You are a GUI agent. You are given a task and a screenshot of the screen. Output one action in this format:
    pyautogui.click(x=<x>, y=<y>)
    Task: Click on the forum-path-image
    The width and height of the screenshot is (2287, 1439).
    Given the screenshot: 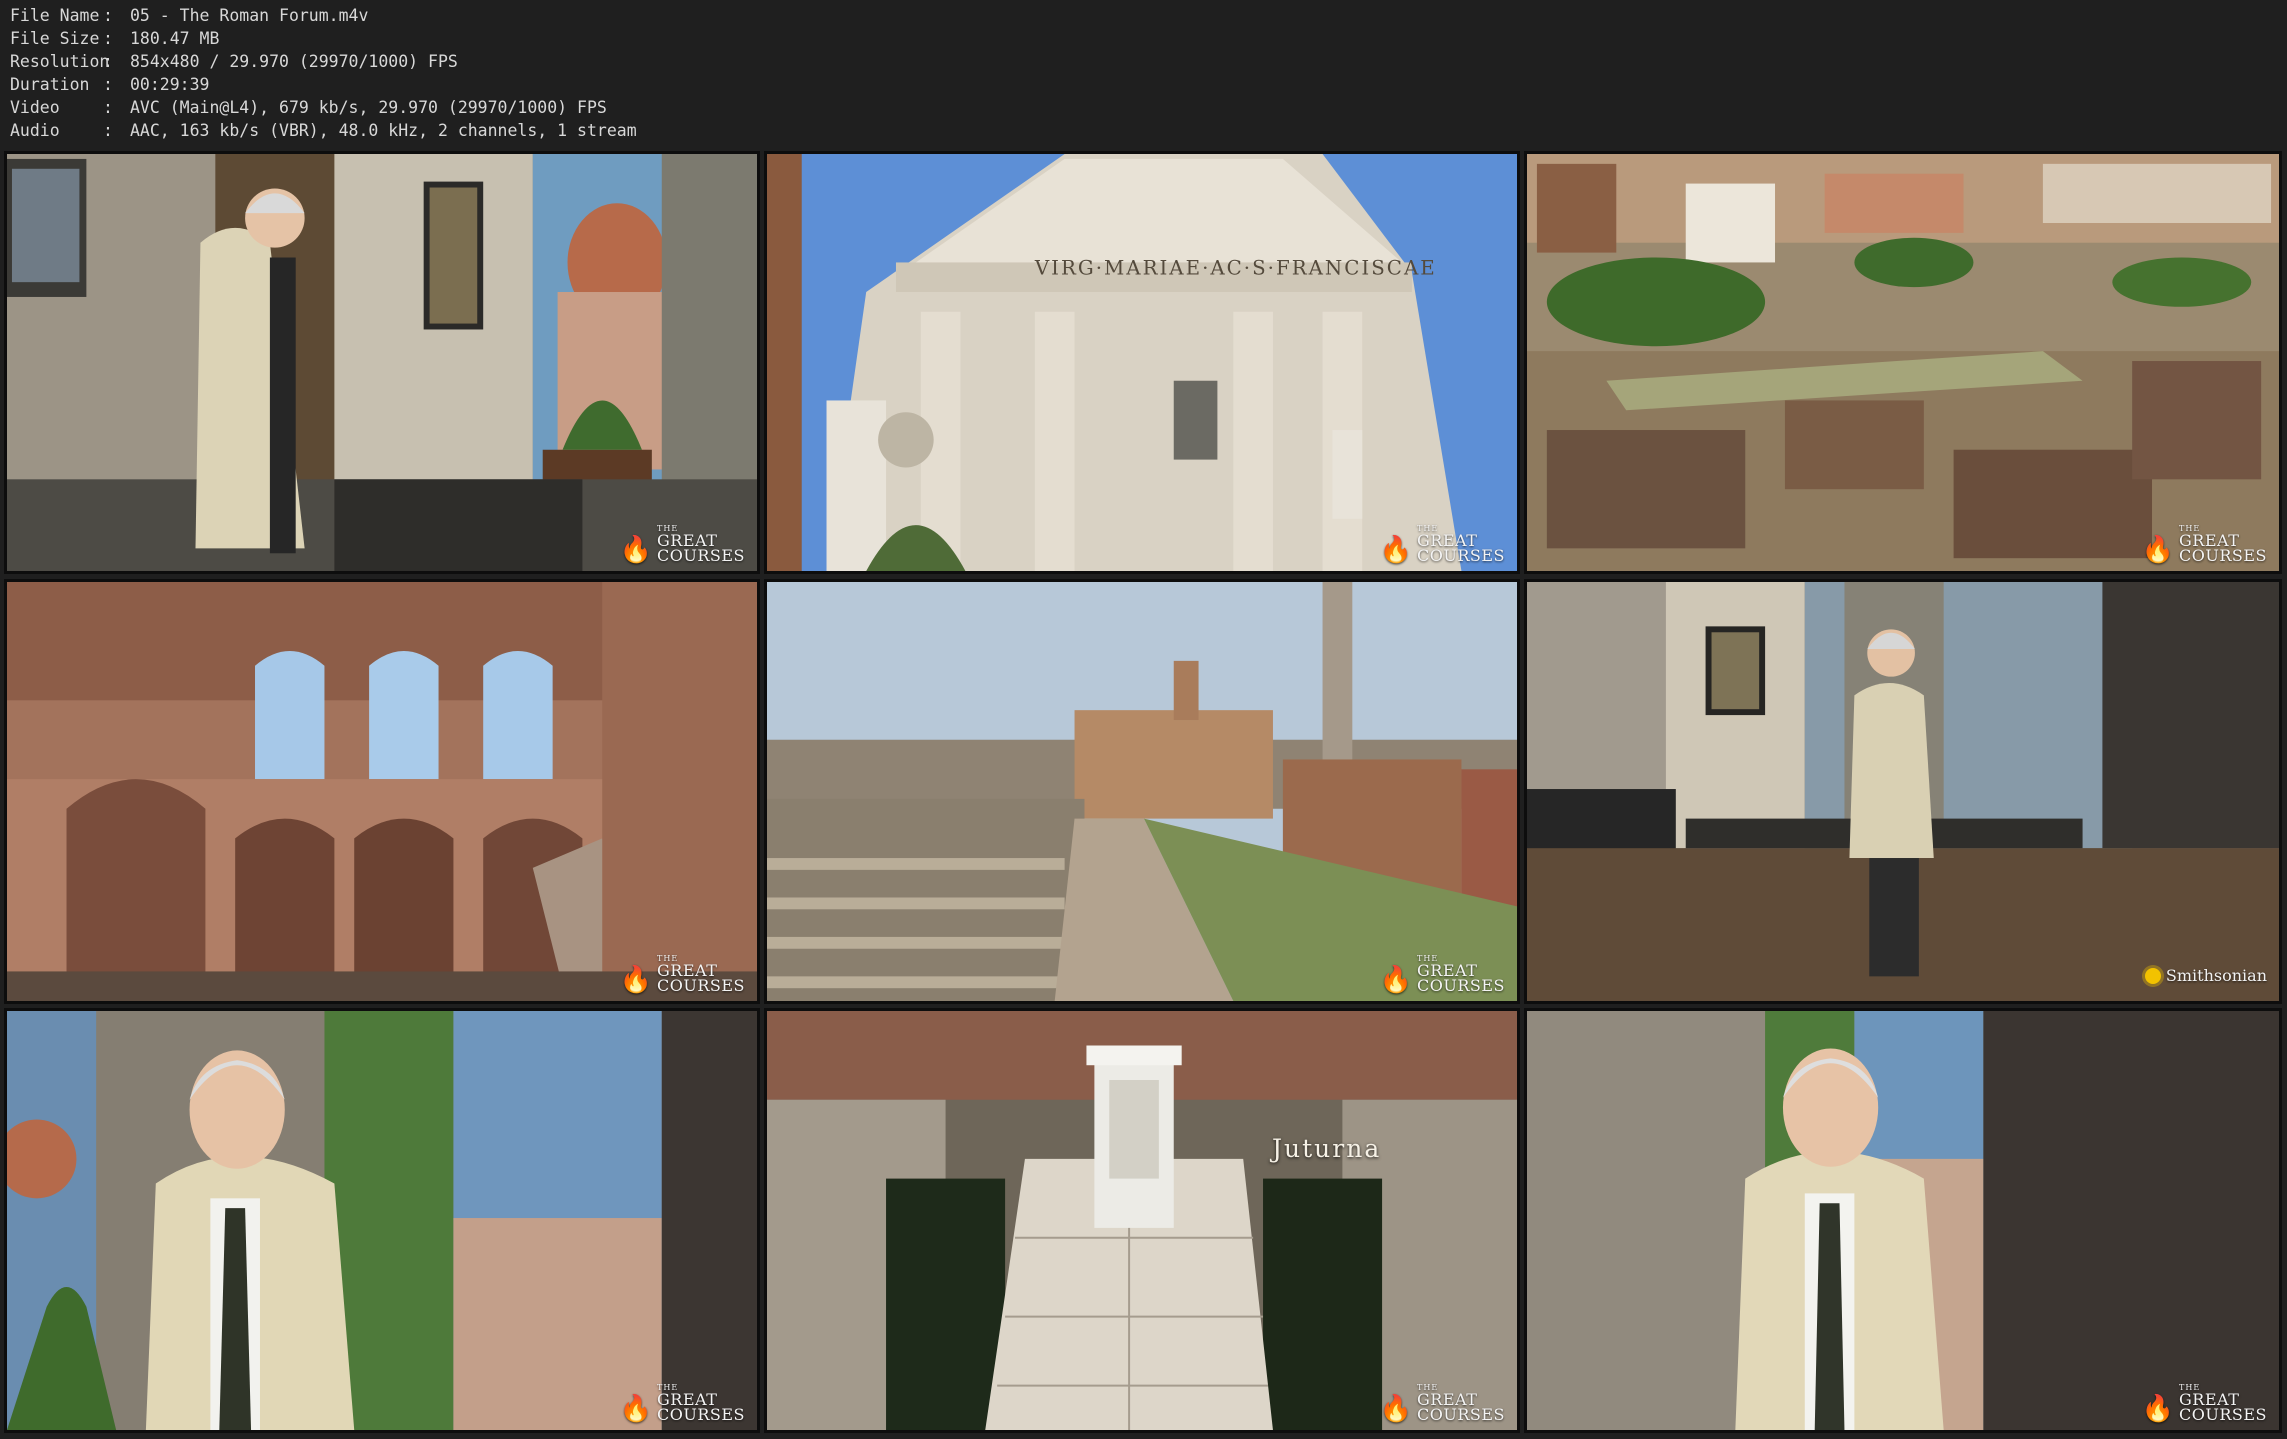 What is the action you would take?
    pyautogui.click(x=1142, y=791)
    